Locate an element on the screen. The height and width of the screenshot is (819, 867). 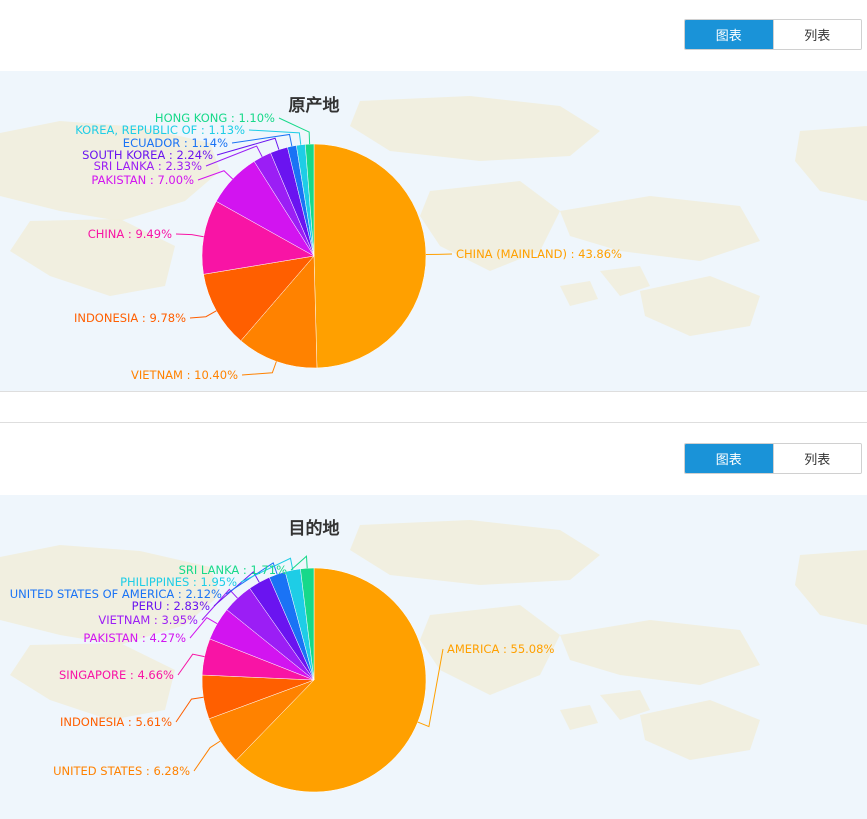
slice-label: PERU : 2.83% is located at coordinates (171, 606).